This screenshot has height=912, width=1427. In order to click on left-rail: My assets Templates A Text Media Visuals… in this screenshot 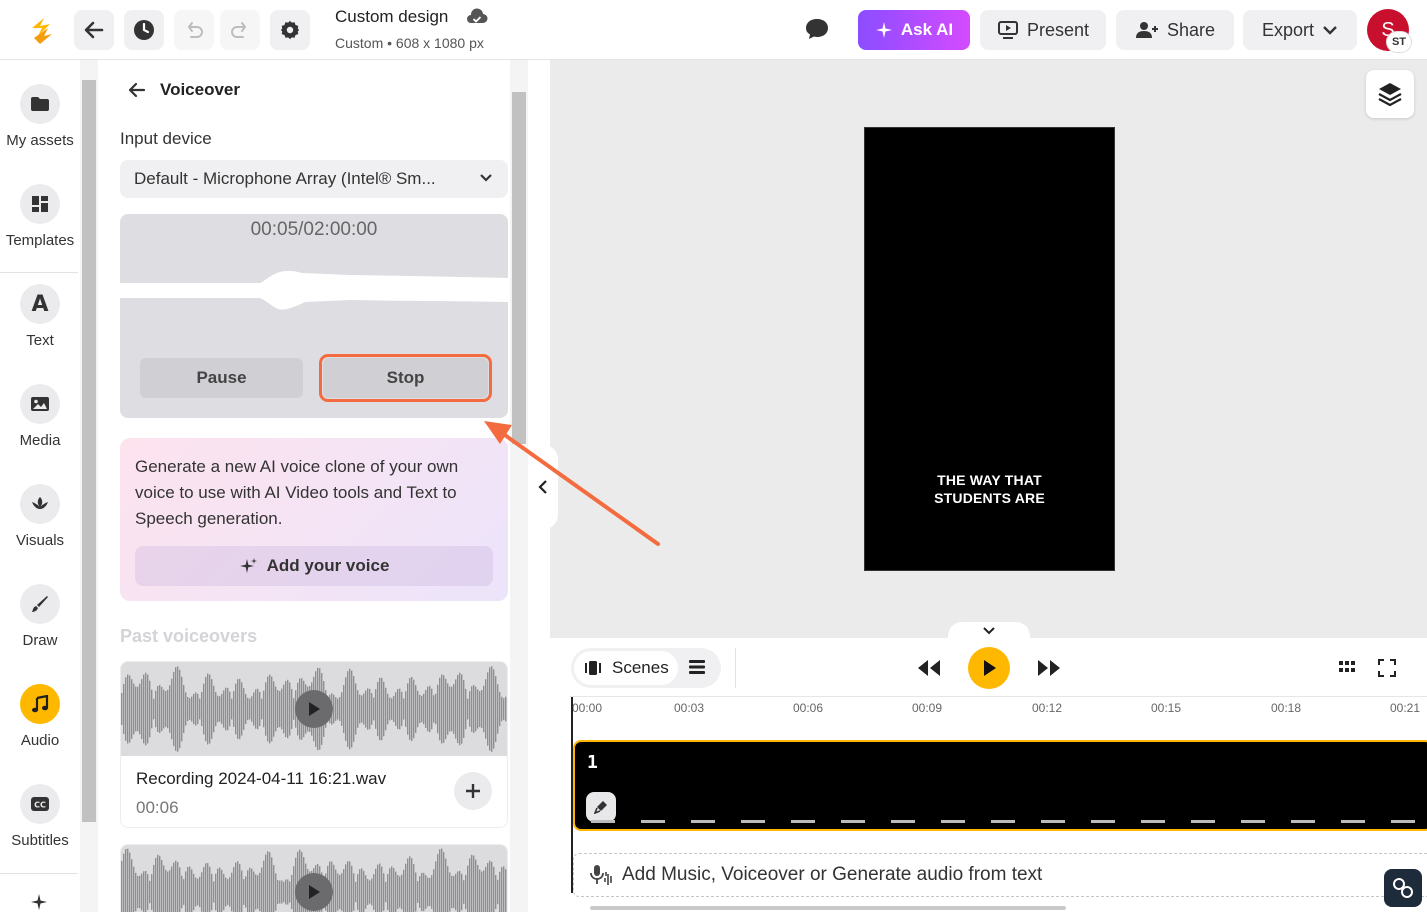, I will do `click(40, 486)`.